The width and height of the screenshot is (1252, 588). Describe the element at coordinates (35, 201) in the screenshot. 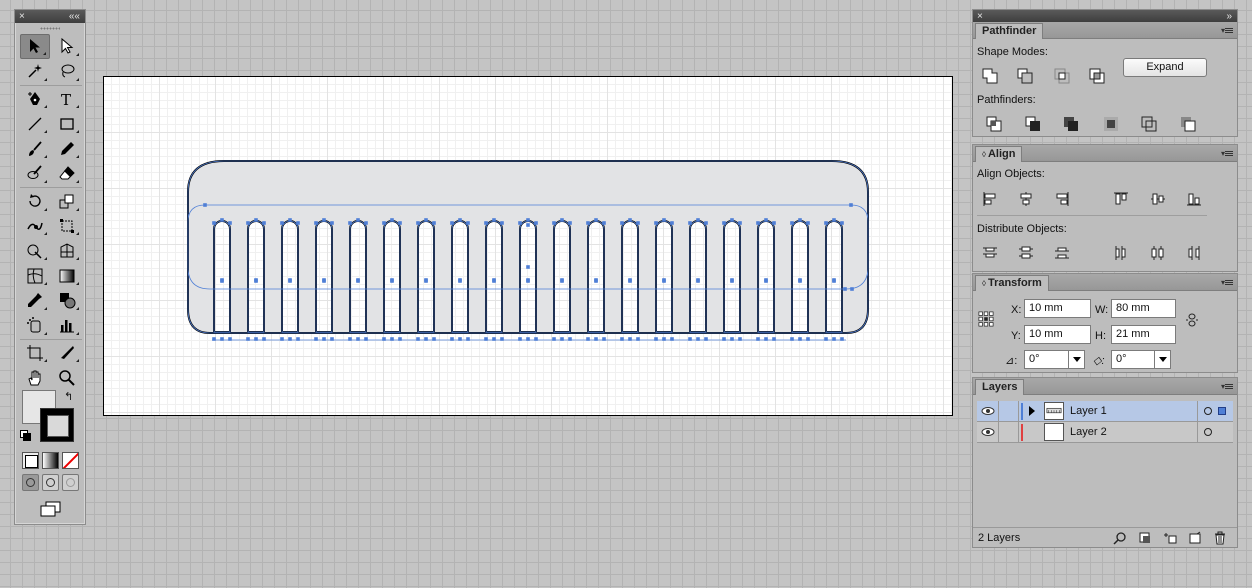

I see `rotate-tool` at that location.